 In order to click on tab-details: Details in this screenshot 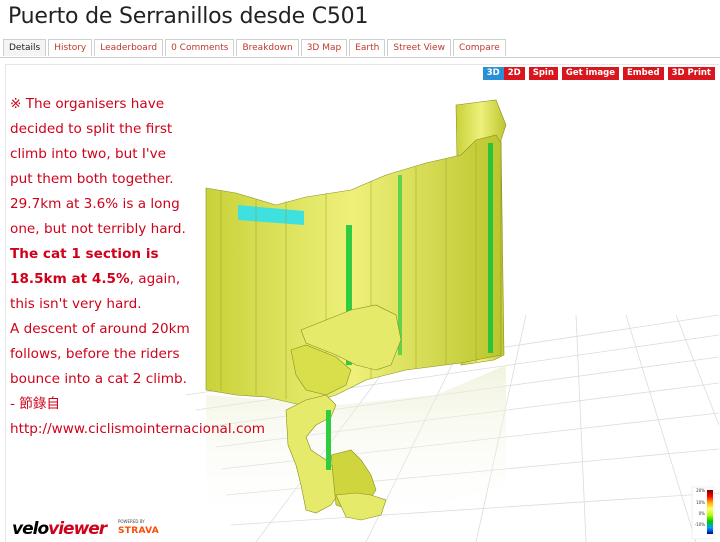, I will do `click(25, 47)`.